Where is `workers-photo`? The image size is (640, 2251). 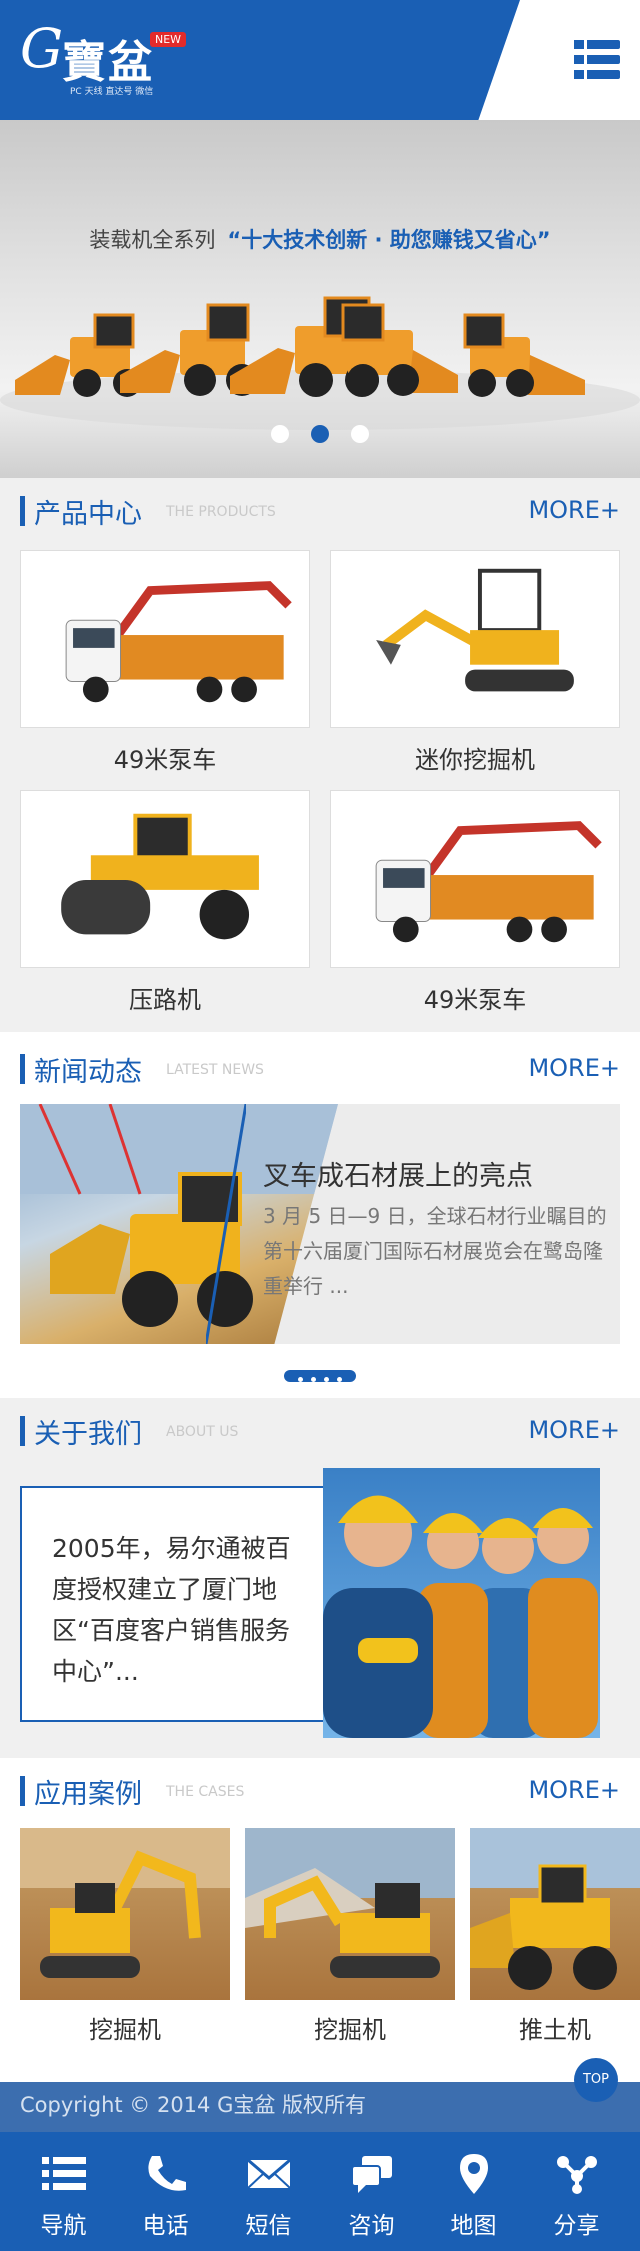
workers-photo is located at coordinates (461, 1603).